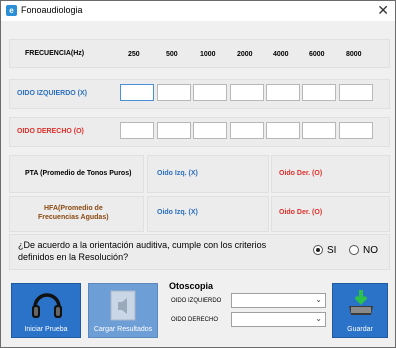 The height and width of the screenshot is (348, 396). Describe the element at coordinates (11, 10) in the screenshot. I see `app-icon: e` at that location.